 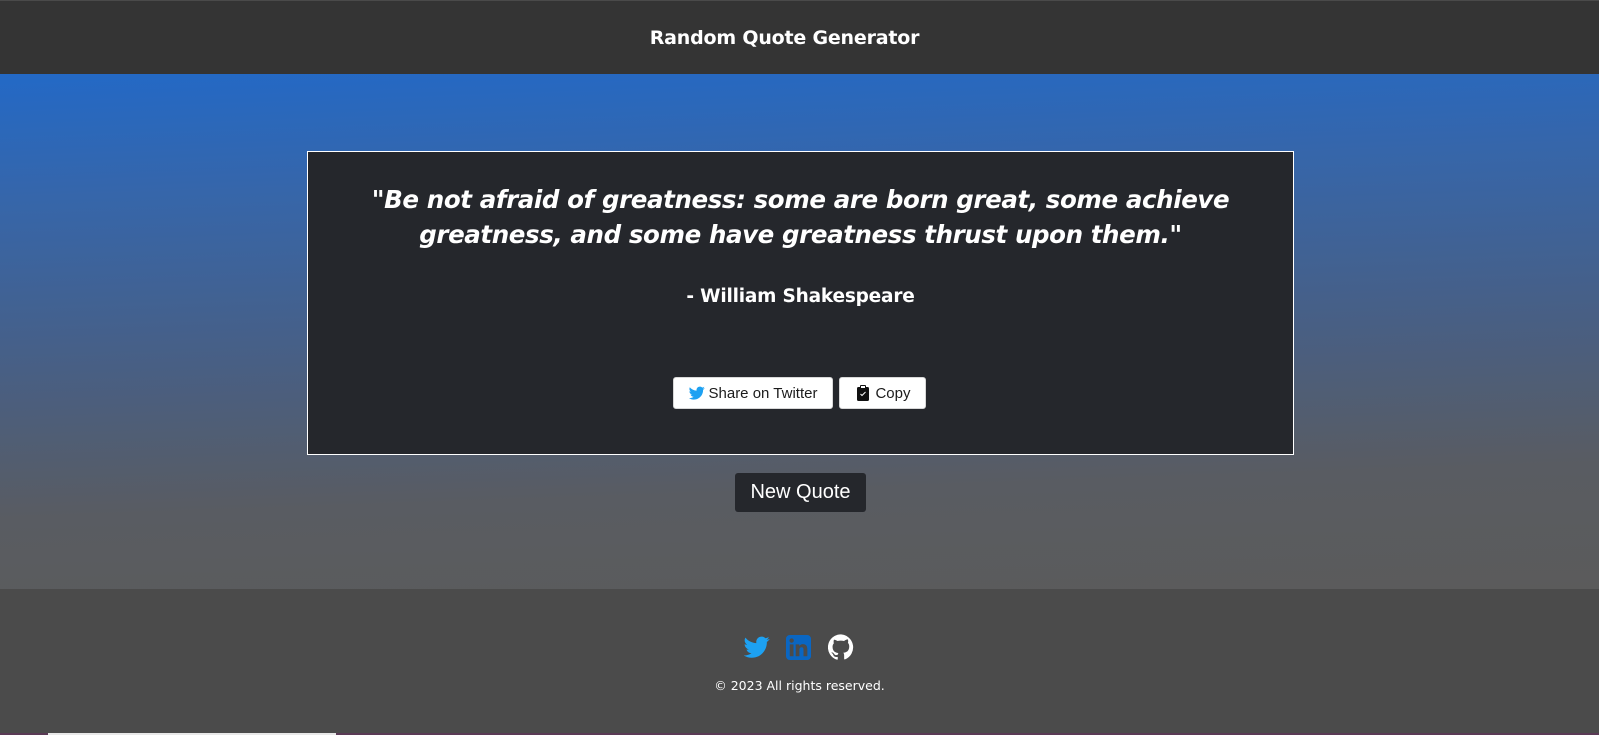 What do you see at coordinates (799, 685) in the screenshot?
I see `copyright-text: © 2023 All rights reserved.` at bounding box center [799, 685].